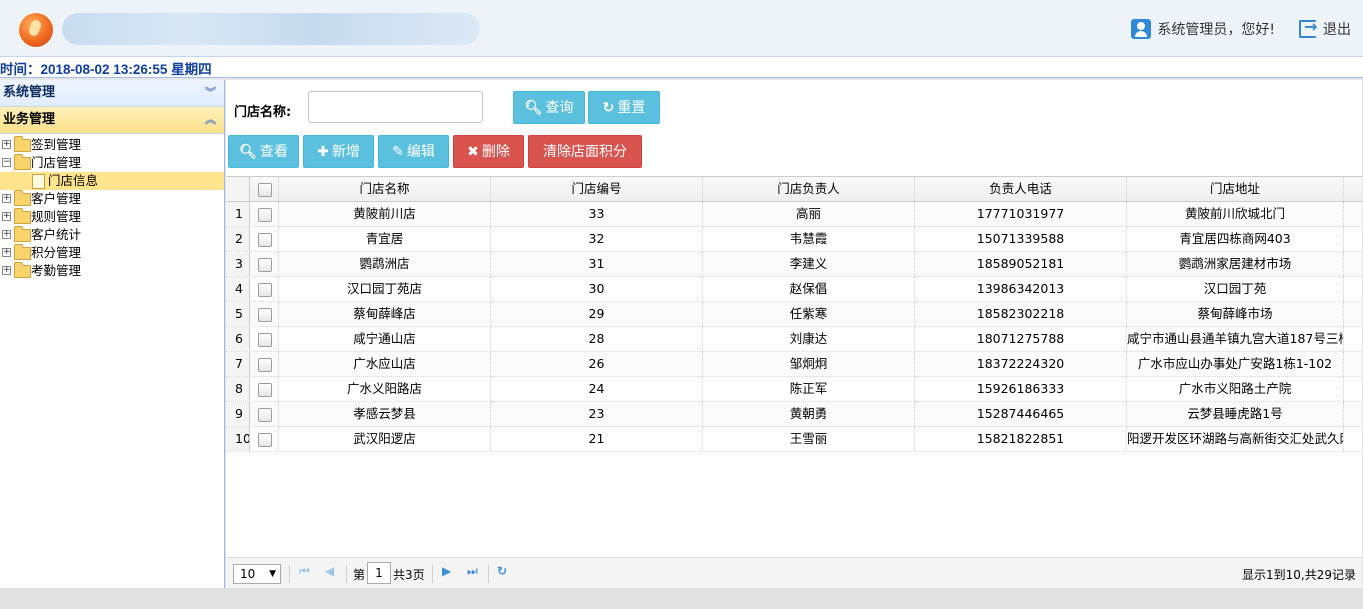 The width and height of the screenshot is (1363, 609). I want to click on last-page-icon: ⏭, so click(472, 571).